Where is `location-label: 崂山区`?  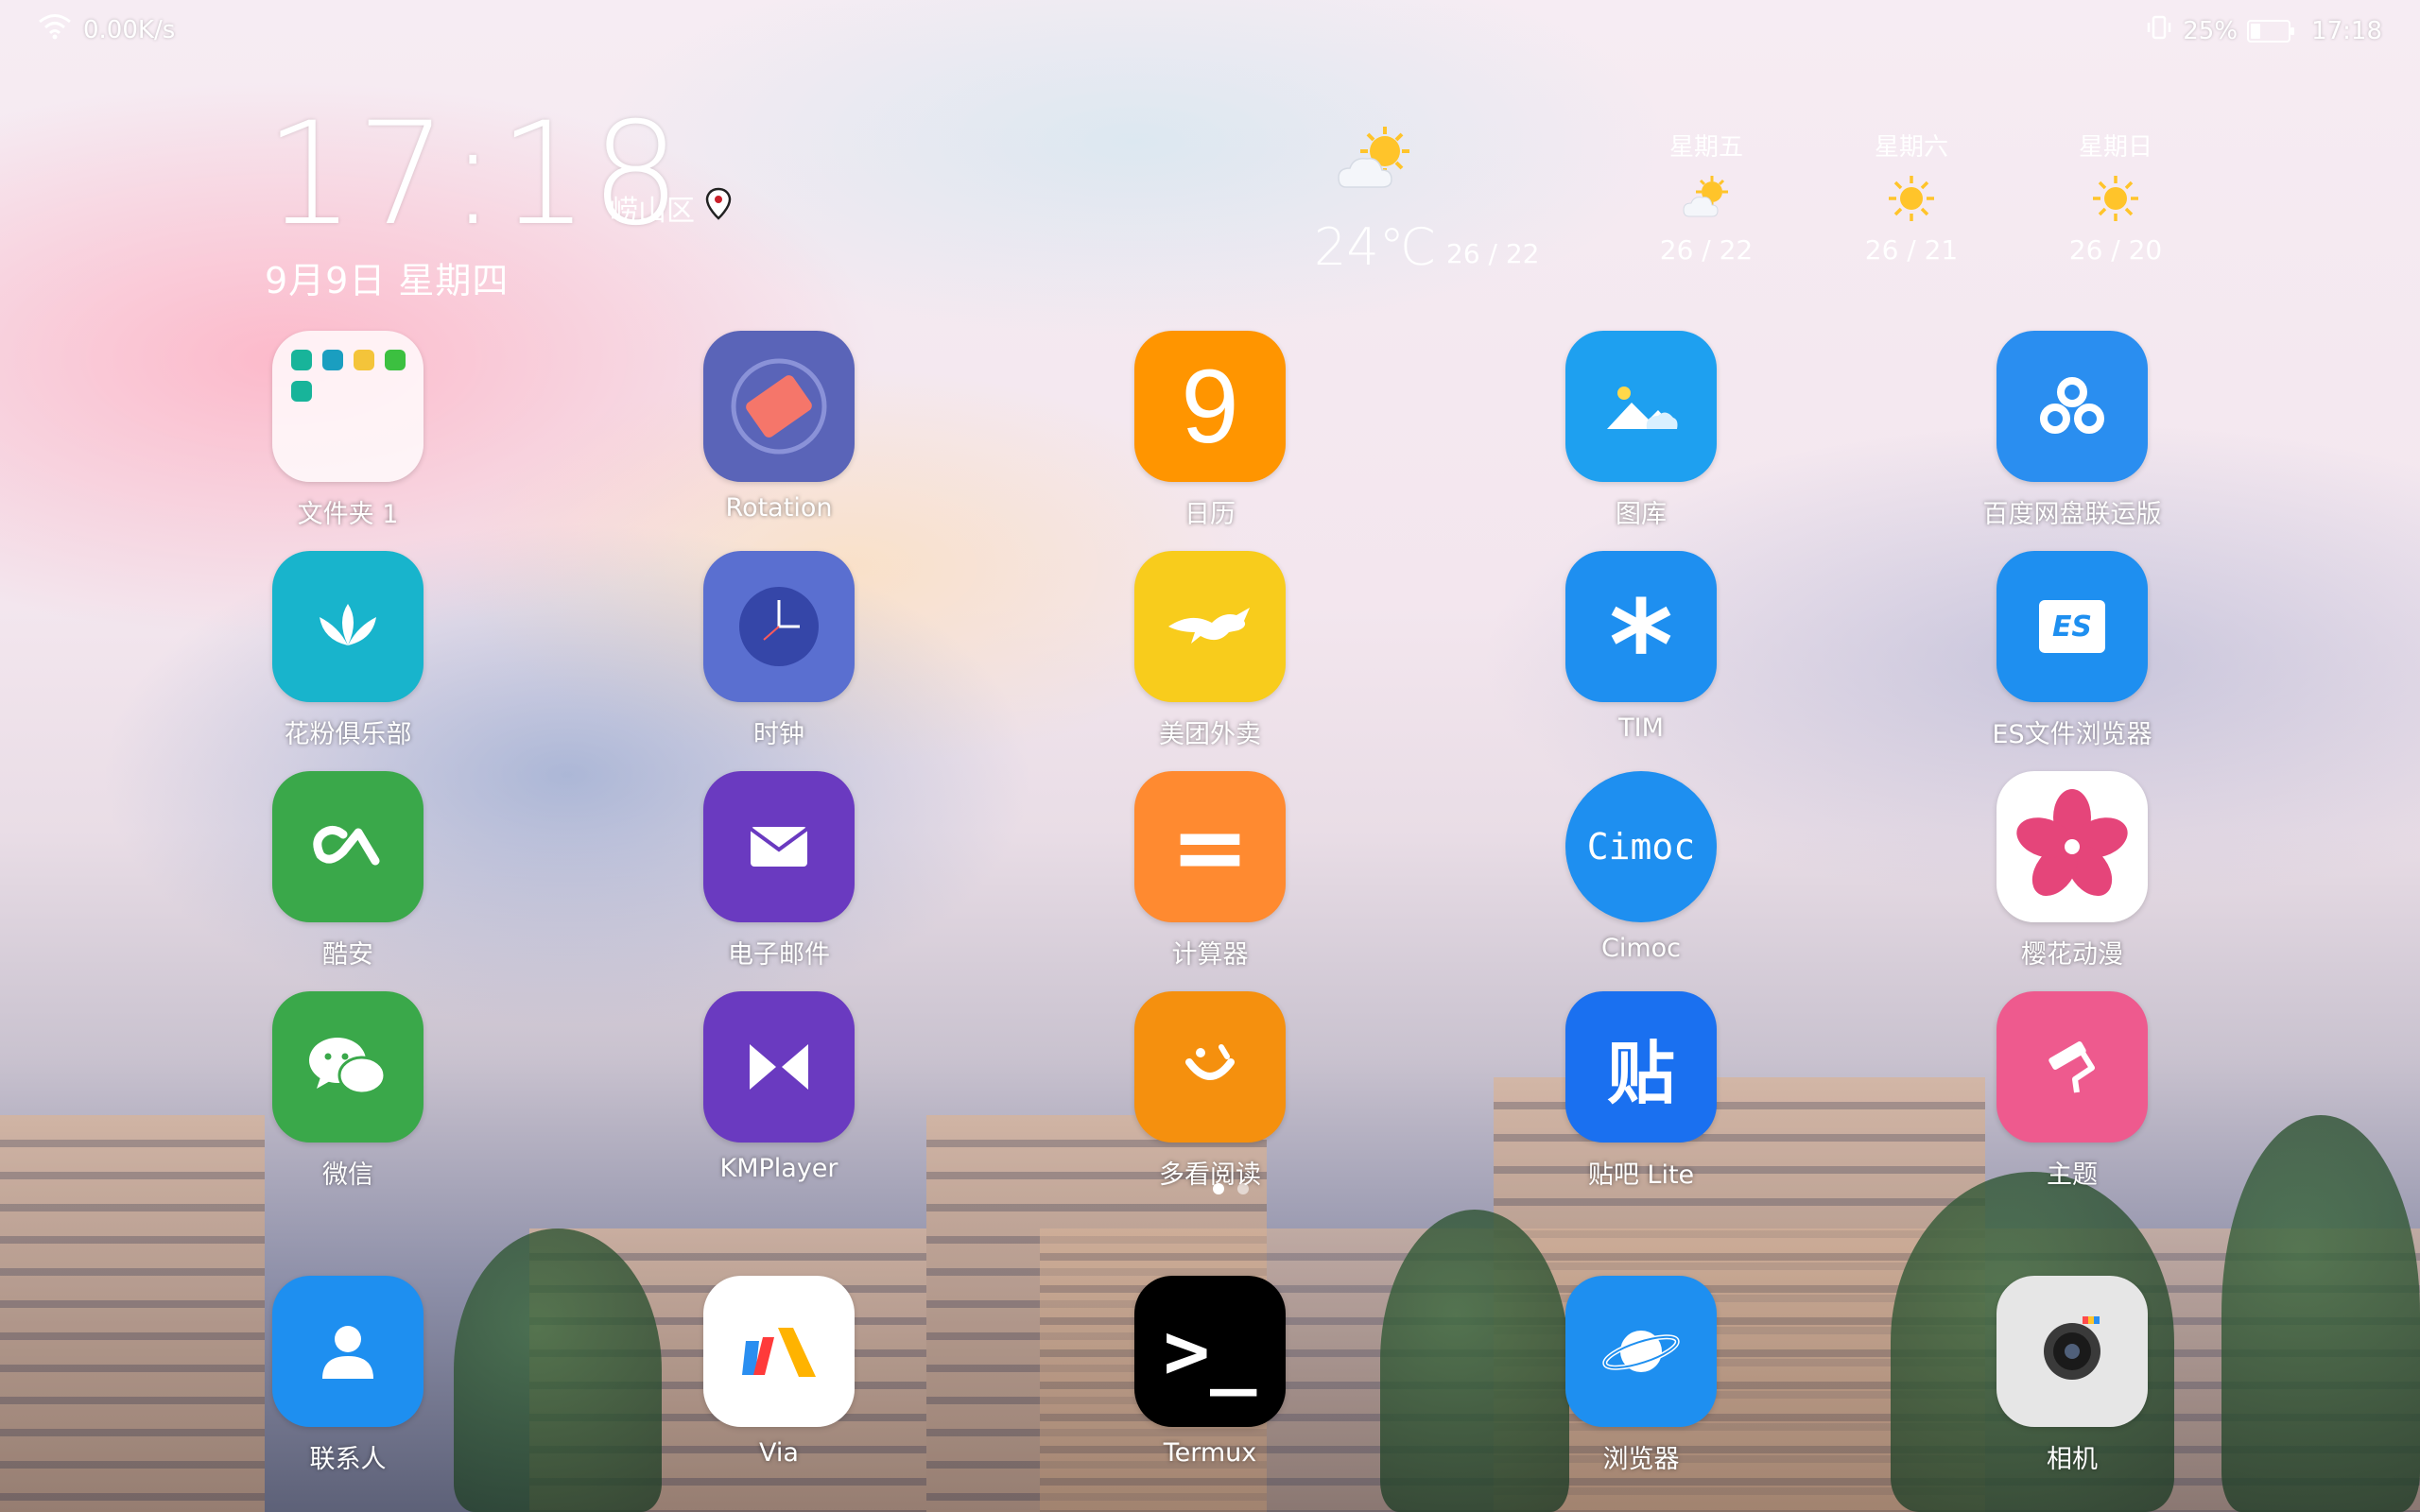 location-label: 崂山区 is located at coordinates (671, 208).